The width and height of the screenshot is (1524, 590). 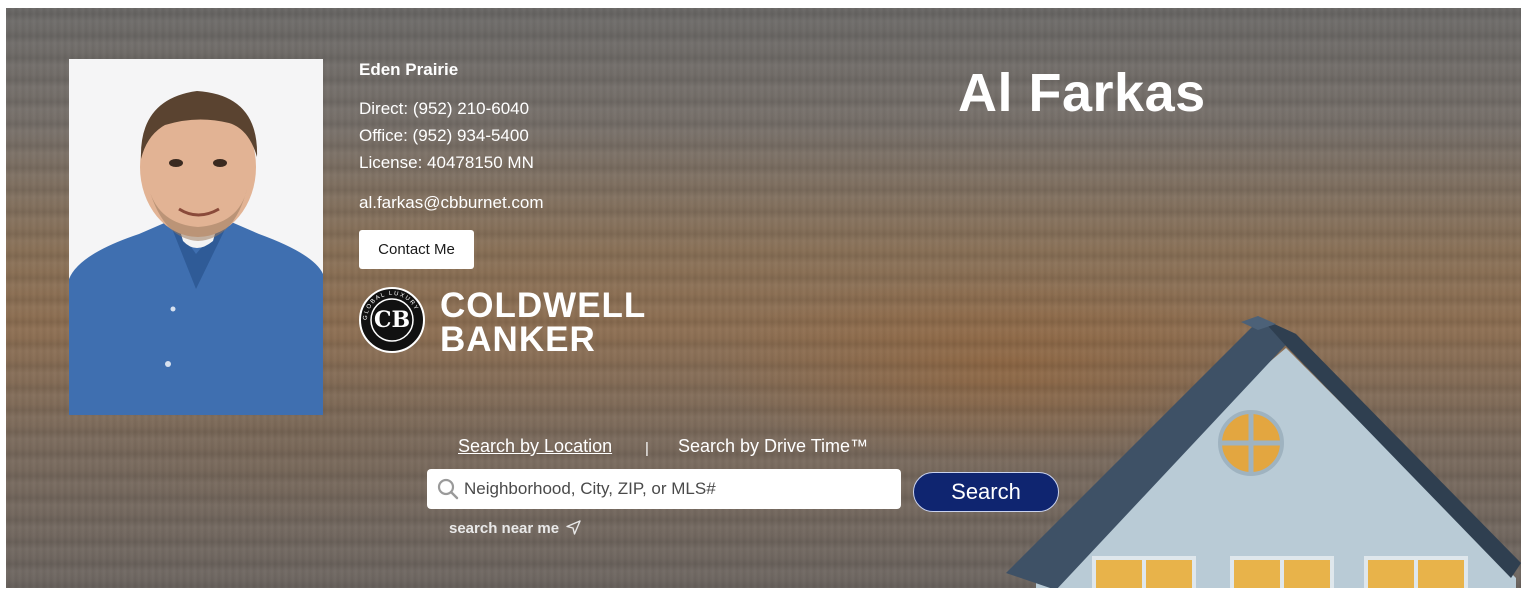 What do you see at coordinates (1082, 93) in the screenshot?
I see `agent-name-heading: Al Farkas` at bounding box center [1082, 93].